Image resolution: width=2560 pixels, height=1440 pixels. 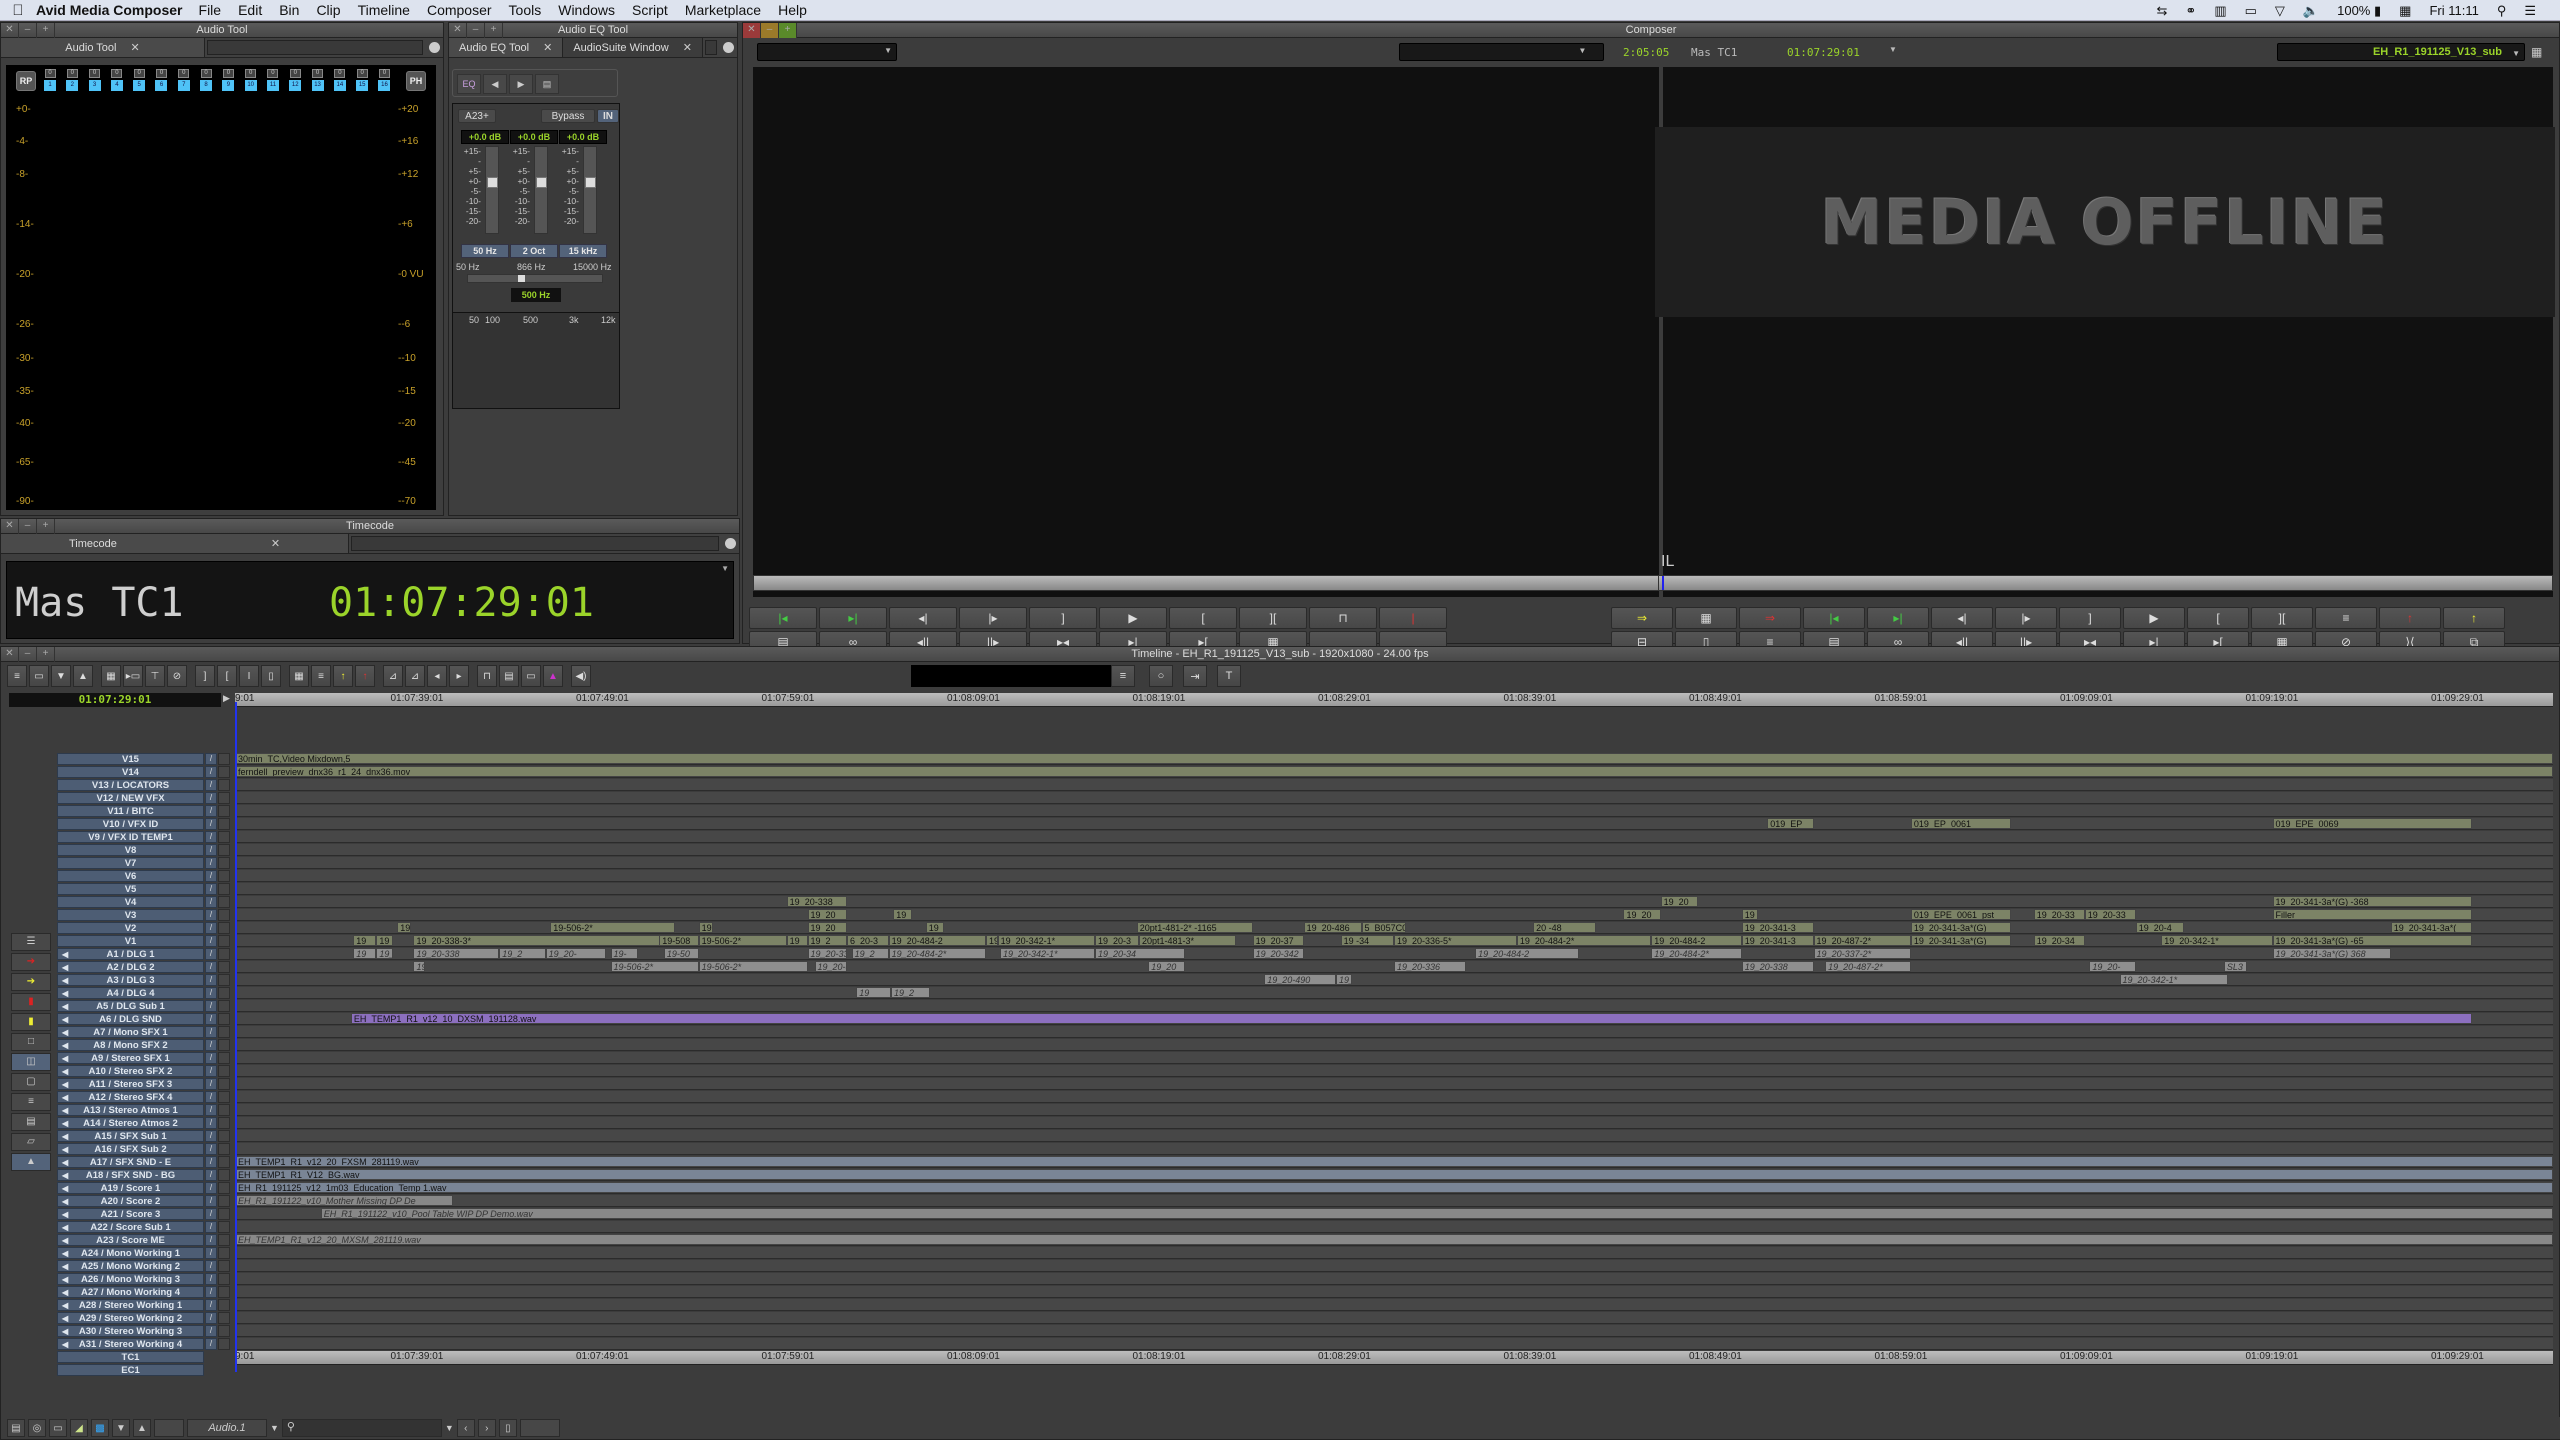 What do you see at coordinates (272, 85) in the screenshot?
I see `channel-number: 11` at bounding box center [272, 85].